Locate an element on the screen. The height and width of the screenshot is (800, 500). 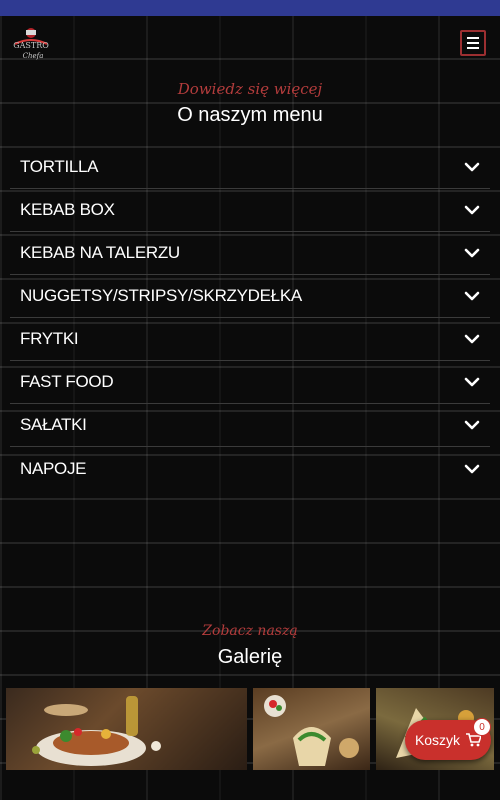
accordion-item-label: FAST FOOD is located at coordinates (67, 381).